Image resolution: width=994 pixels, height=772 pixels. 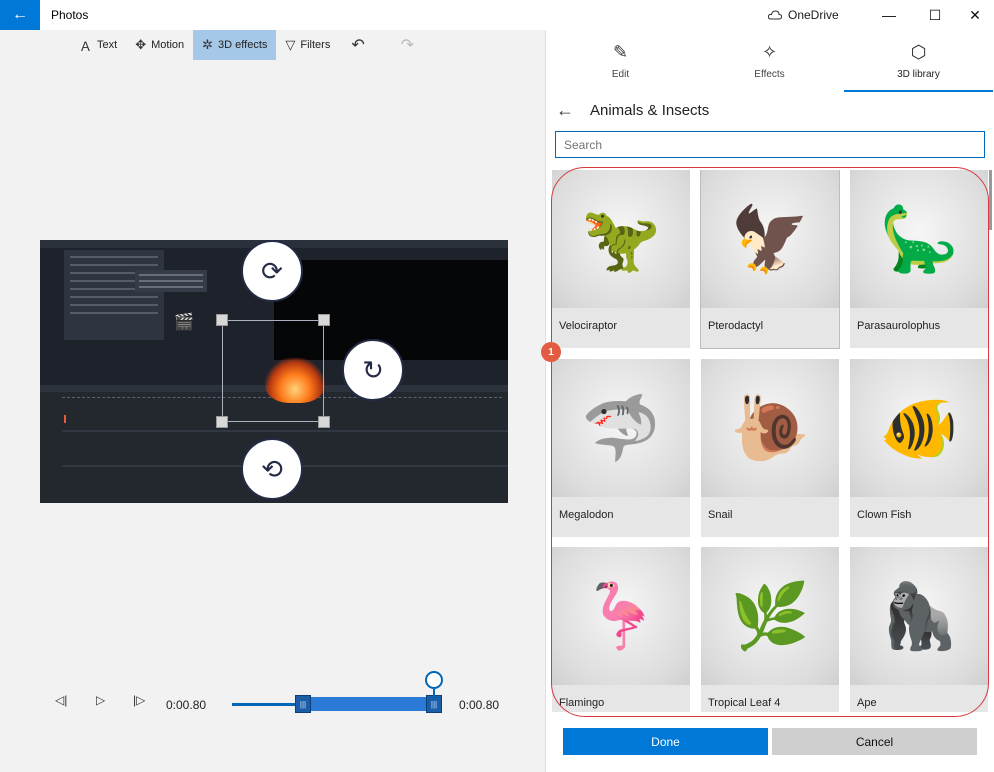 I want to click on end-time: 0:00.80, so click(x=479, y=705).